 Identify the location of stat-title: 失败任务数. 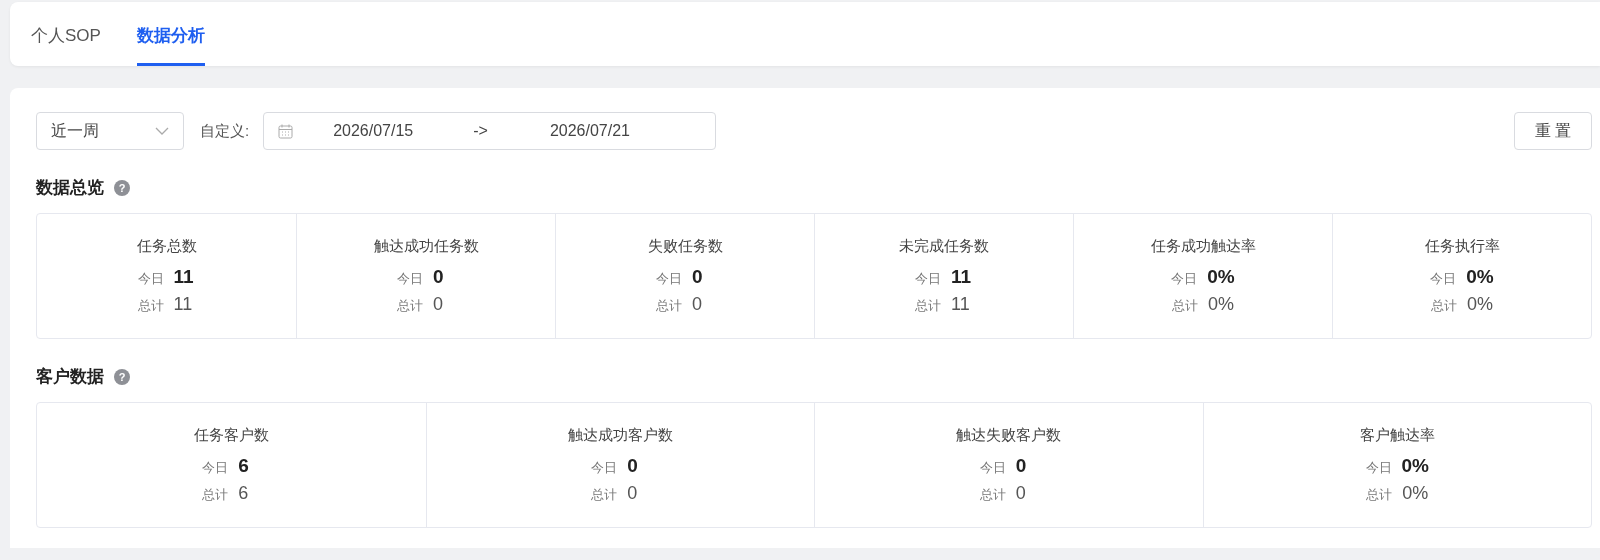
(685, 246).